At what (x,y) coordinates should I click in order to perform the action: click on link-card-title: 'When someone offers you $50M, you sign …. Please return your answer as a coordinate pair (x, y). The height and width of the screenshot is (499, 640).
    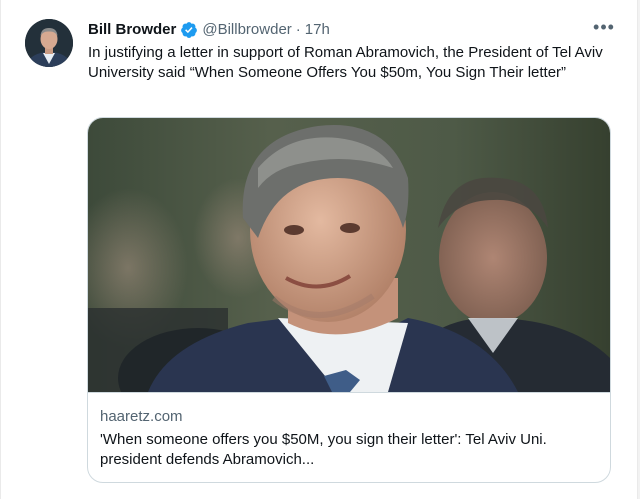
    Looking at the image, I should click on (323, 449).